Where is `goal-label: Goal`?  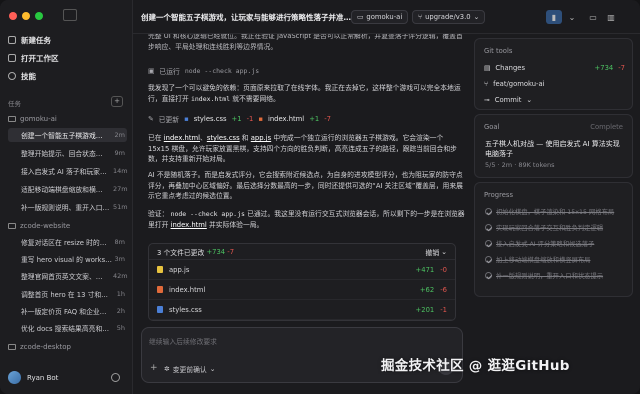
goal-label: Goal is located at coordinates (492, 127).